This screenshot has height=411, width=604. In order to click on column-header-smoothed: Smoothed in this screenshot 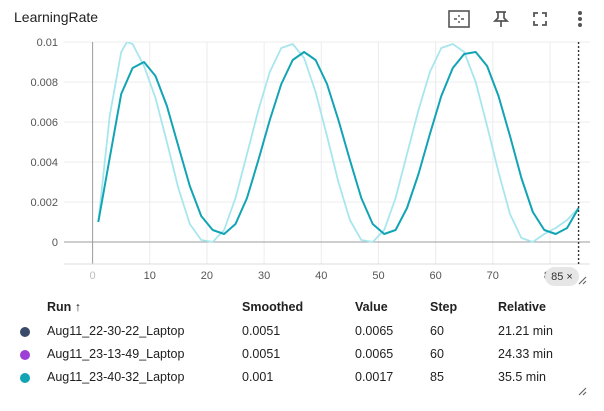, I will do `click(272, 307)`.